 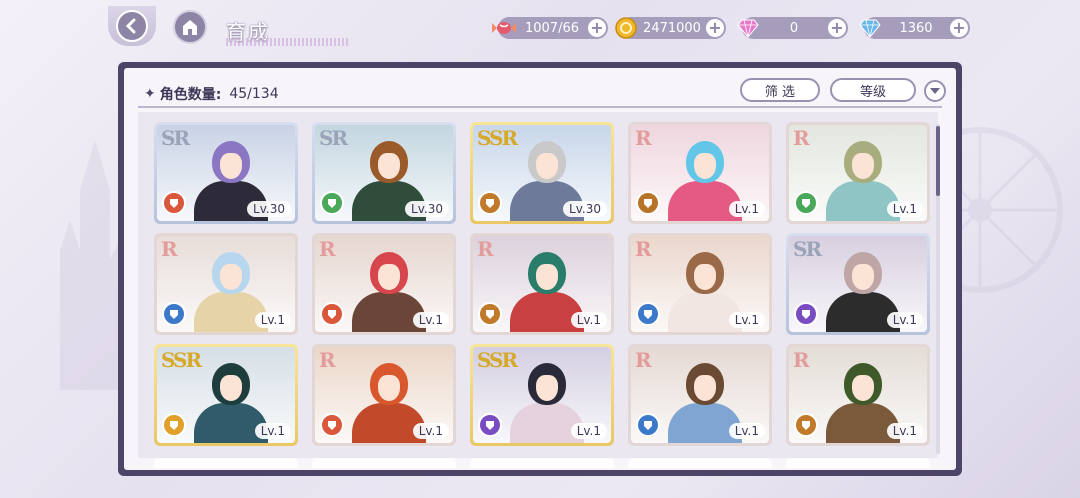 I want to click on gold-resource: 2471000 +, so click(x=670, y=28).